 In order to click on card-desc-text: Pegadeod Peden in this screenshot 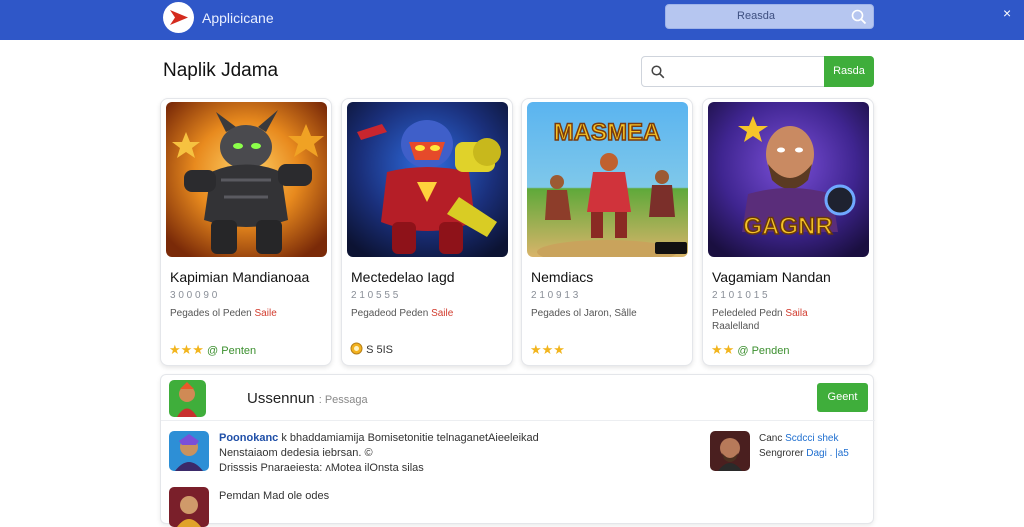, I will do `click(390, 313)`.